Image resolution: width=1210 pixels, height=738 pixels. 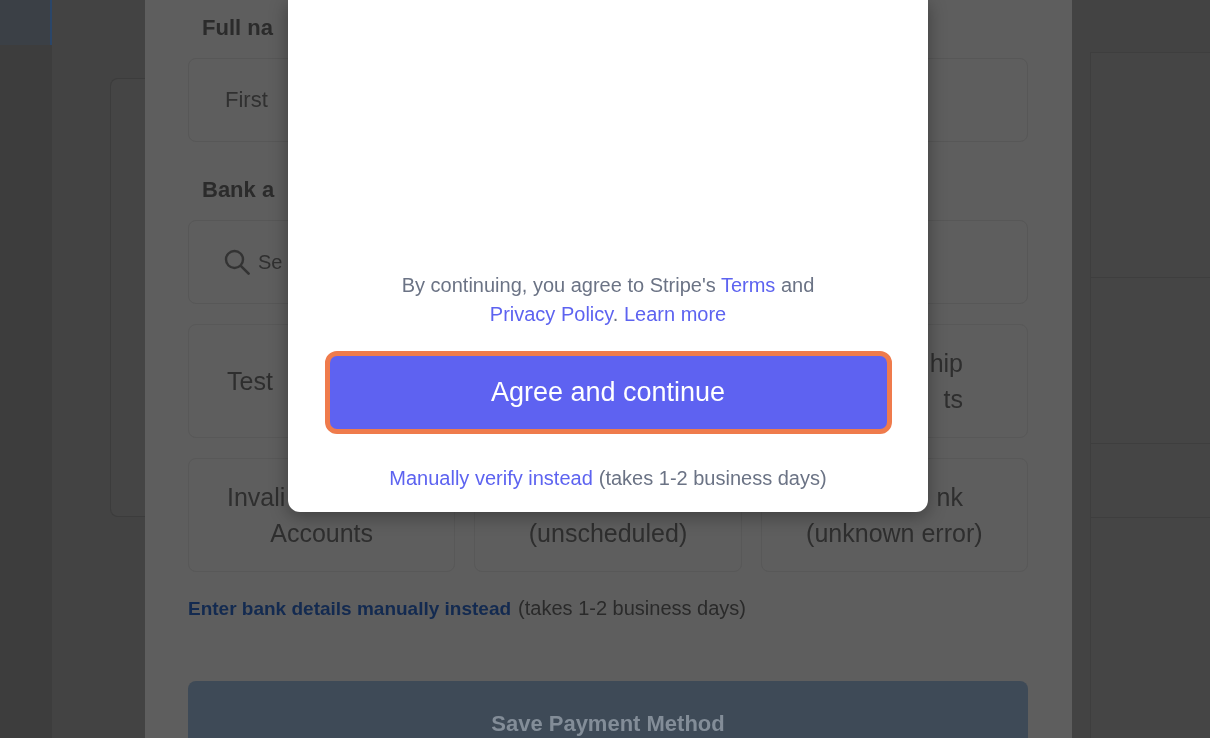 What do you see at coordinates (675, 314) in the screenshot?
I see `inline-link: Learn more` at bounding box center [675, 314].